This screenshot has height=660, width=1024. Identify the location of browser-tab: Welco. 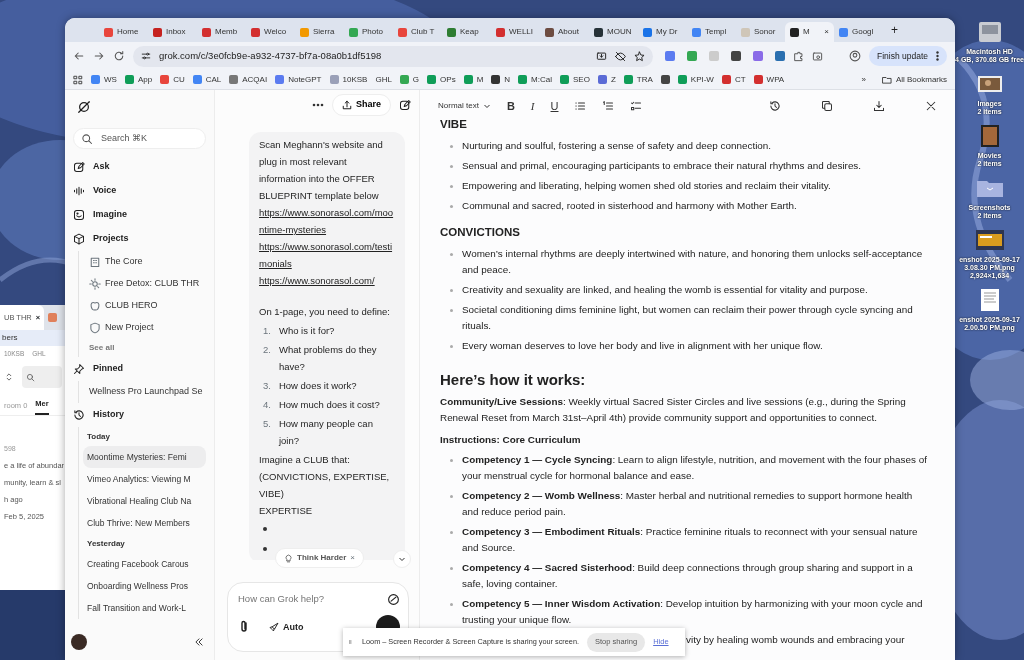
(270, 32).